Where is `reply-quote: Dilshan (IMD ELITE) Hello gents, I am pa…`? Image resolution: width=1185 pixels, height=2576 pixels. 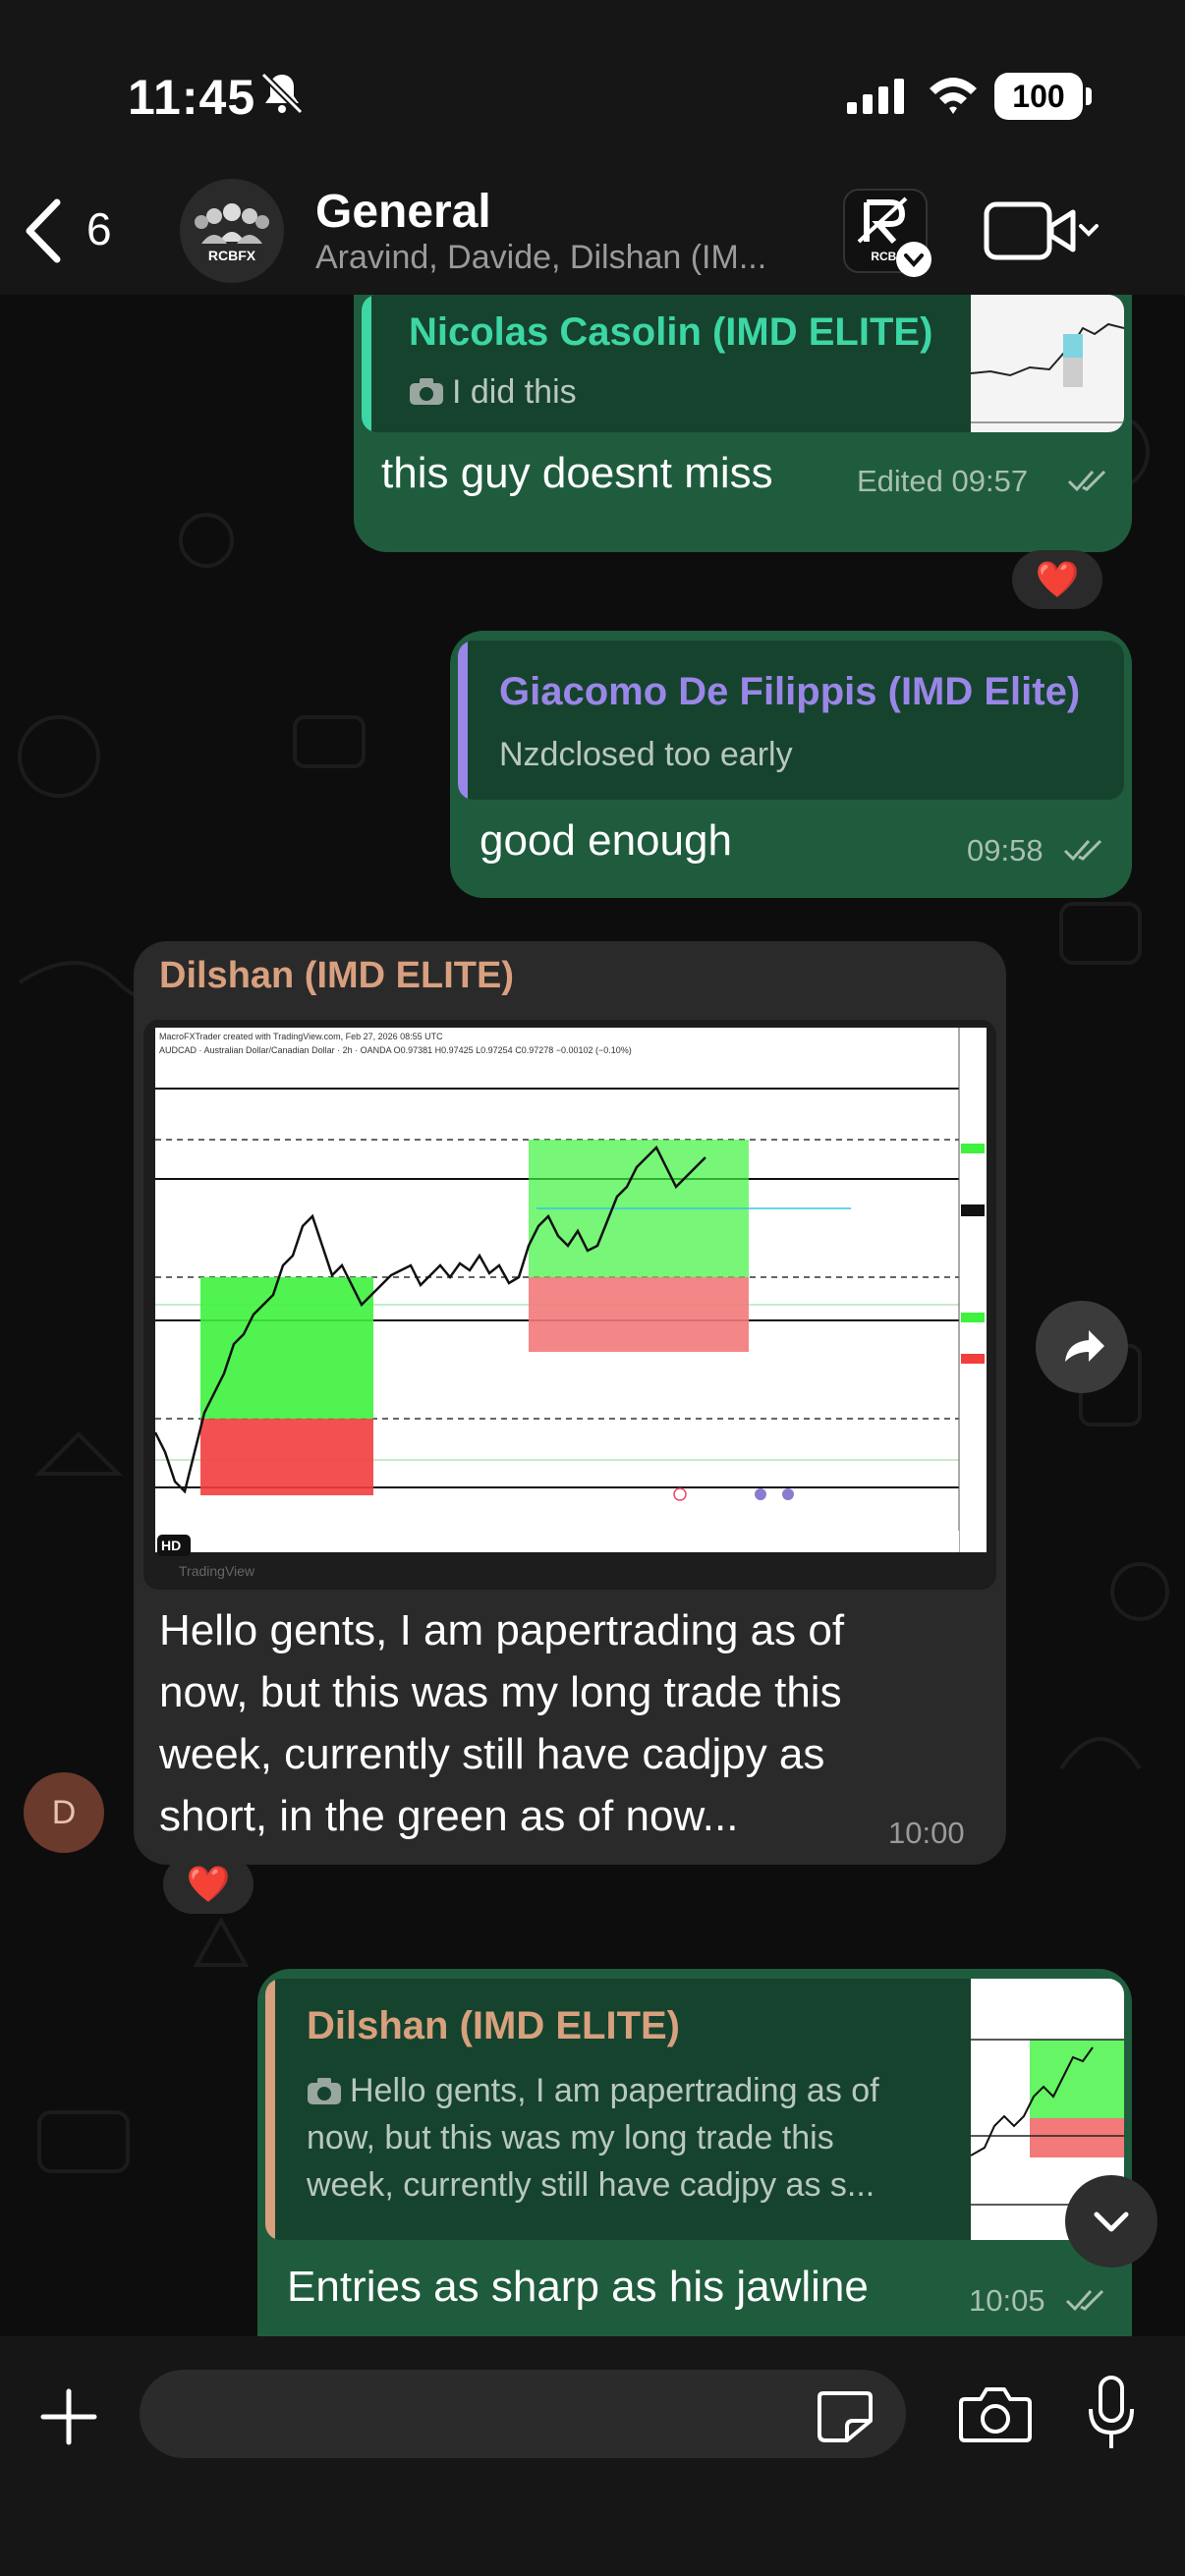
reply-quote: Dilshan (IMD ELITE) Hello gents, I am pa… is located at coordinates (695, 2109).